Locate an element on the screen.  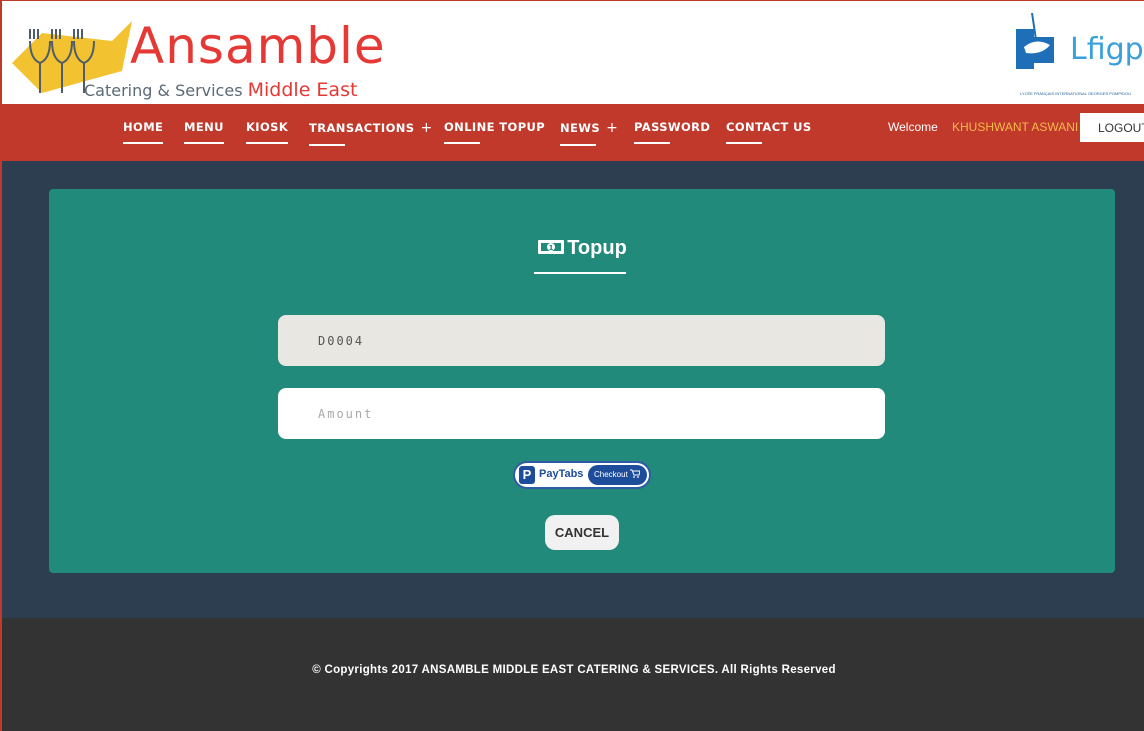
nav-transactions-label: TRANSACTIONS is located at coordinates (362, 128).